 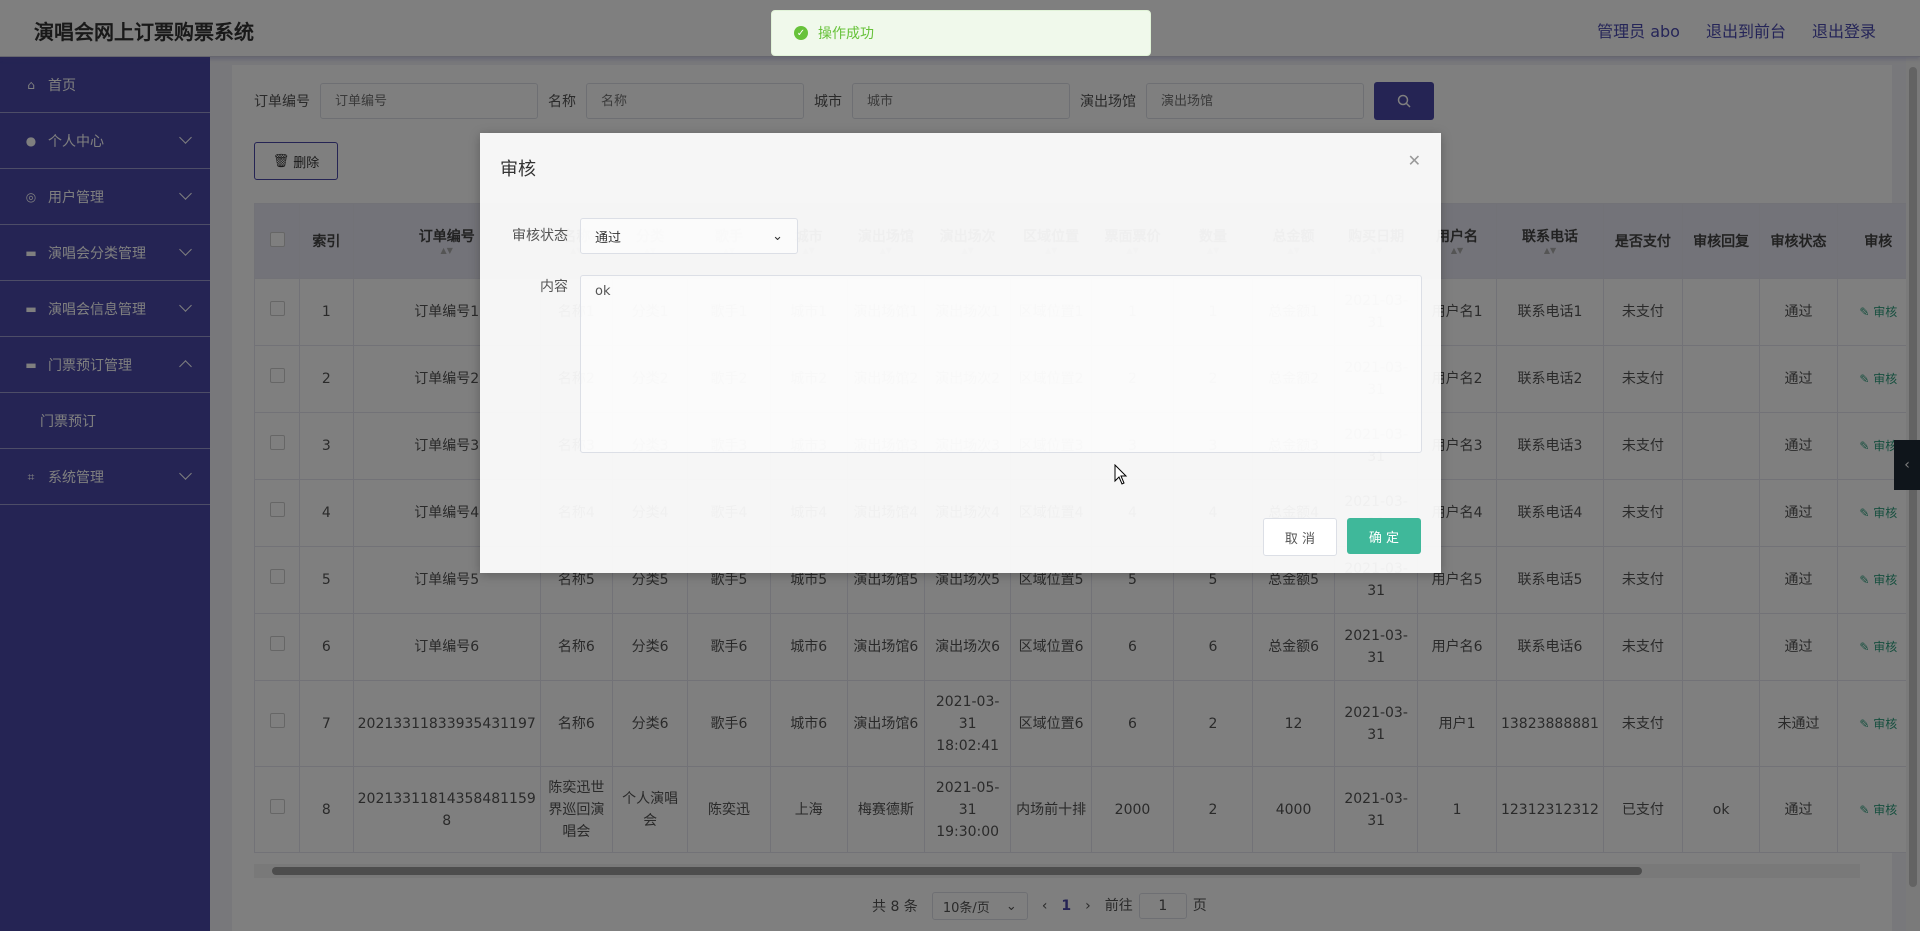 What do you see at coordinates (518, 169) in the screenshot?
I see `dialog-title: 审核` at bounding box center [518, 169].